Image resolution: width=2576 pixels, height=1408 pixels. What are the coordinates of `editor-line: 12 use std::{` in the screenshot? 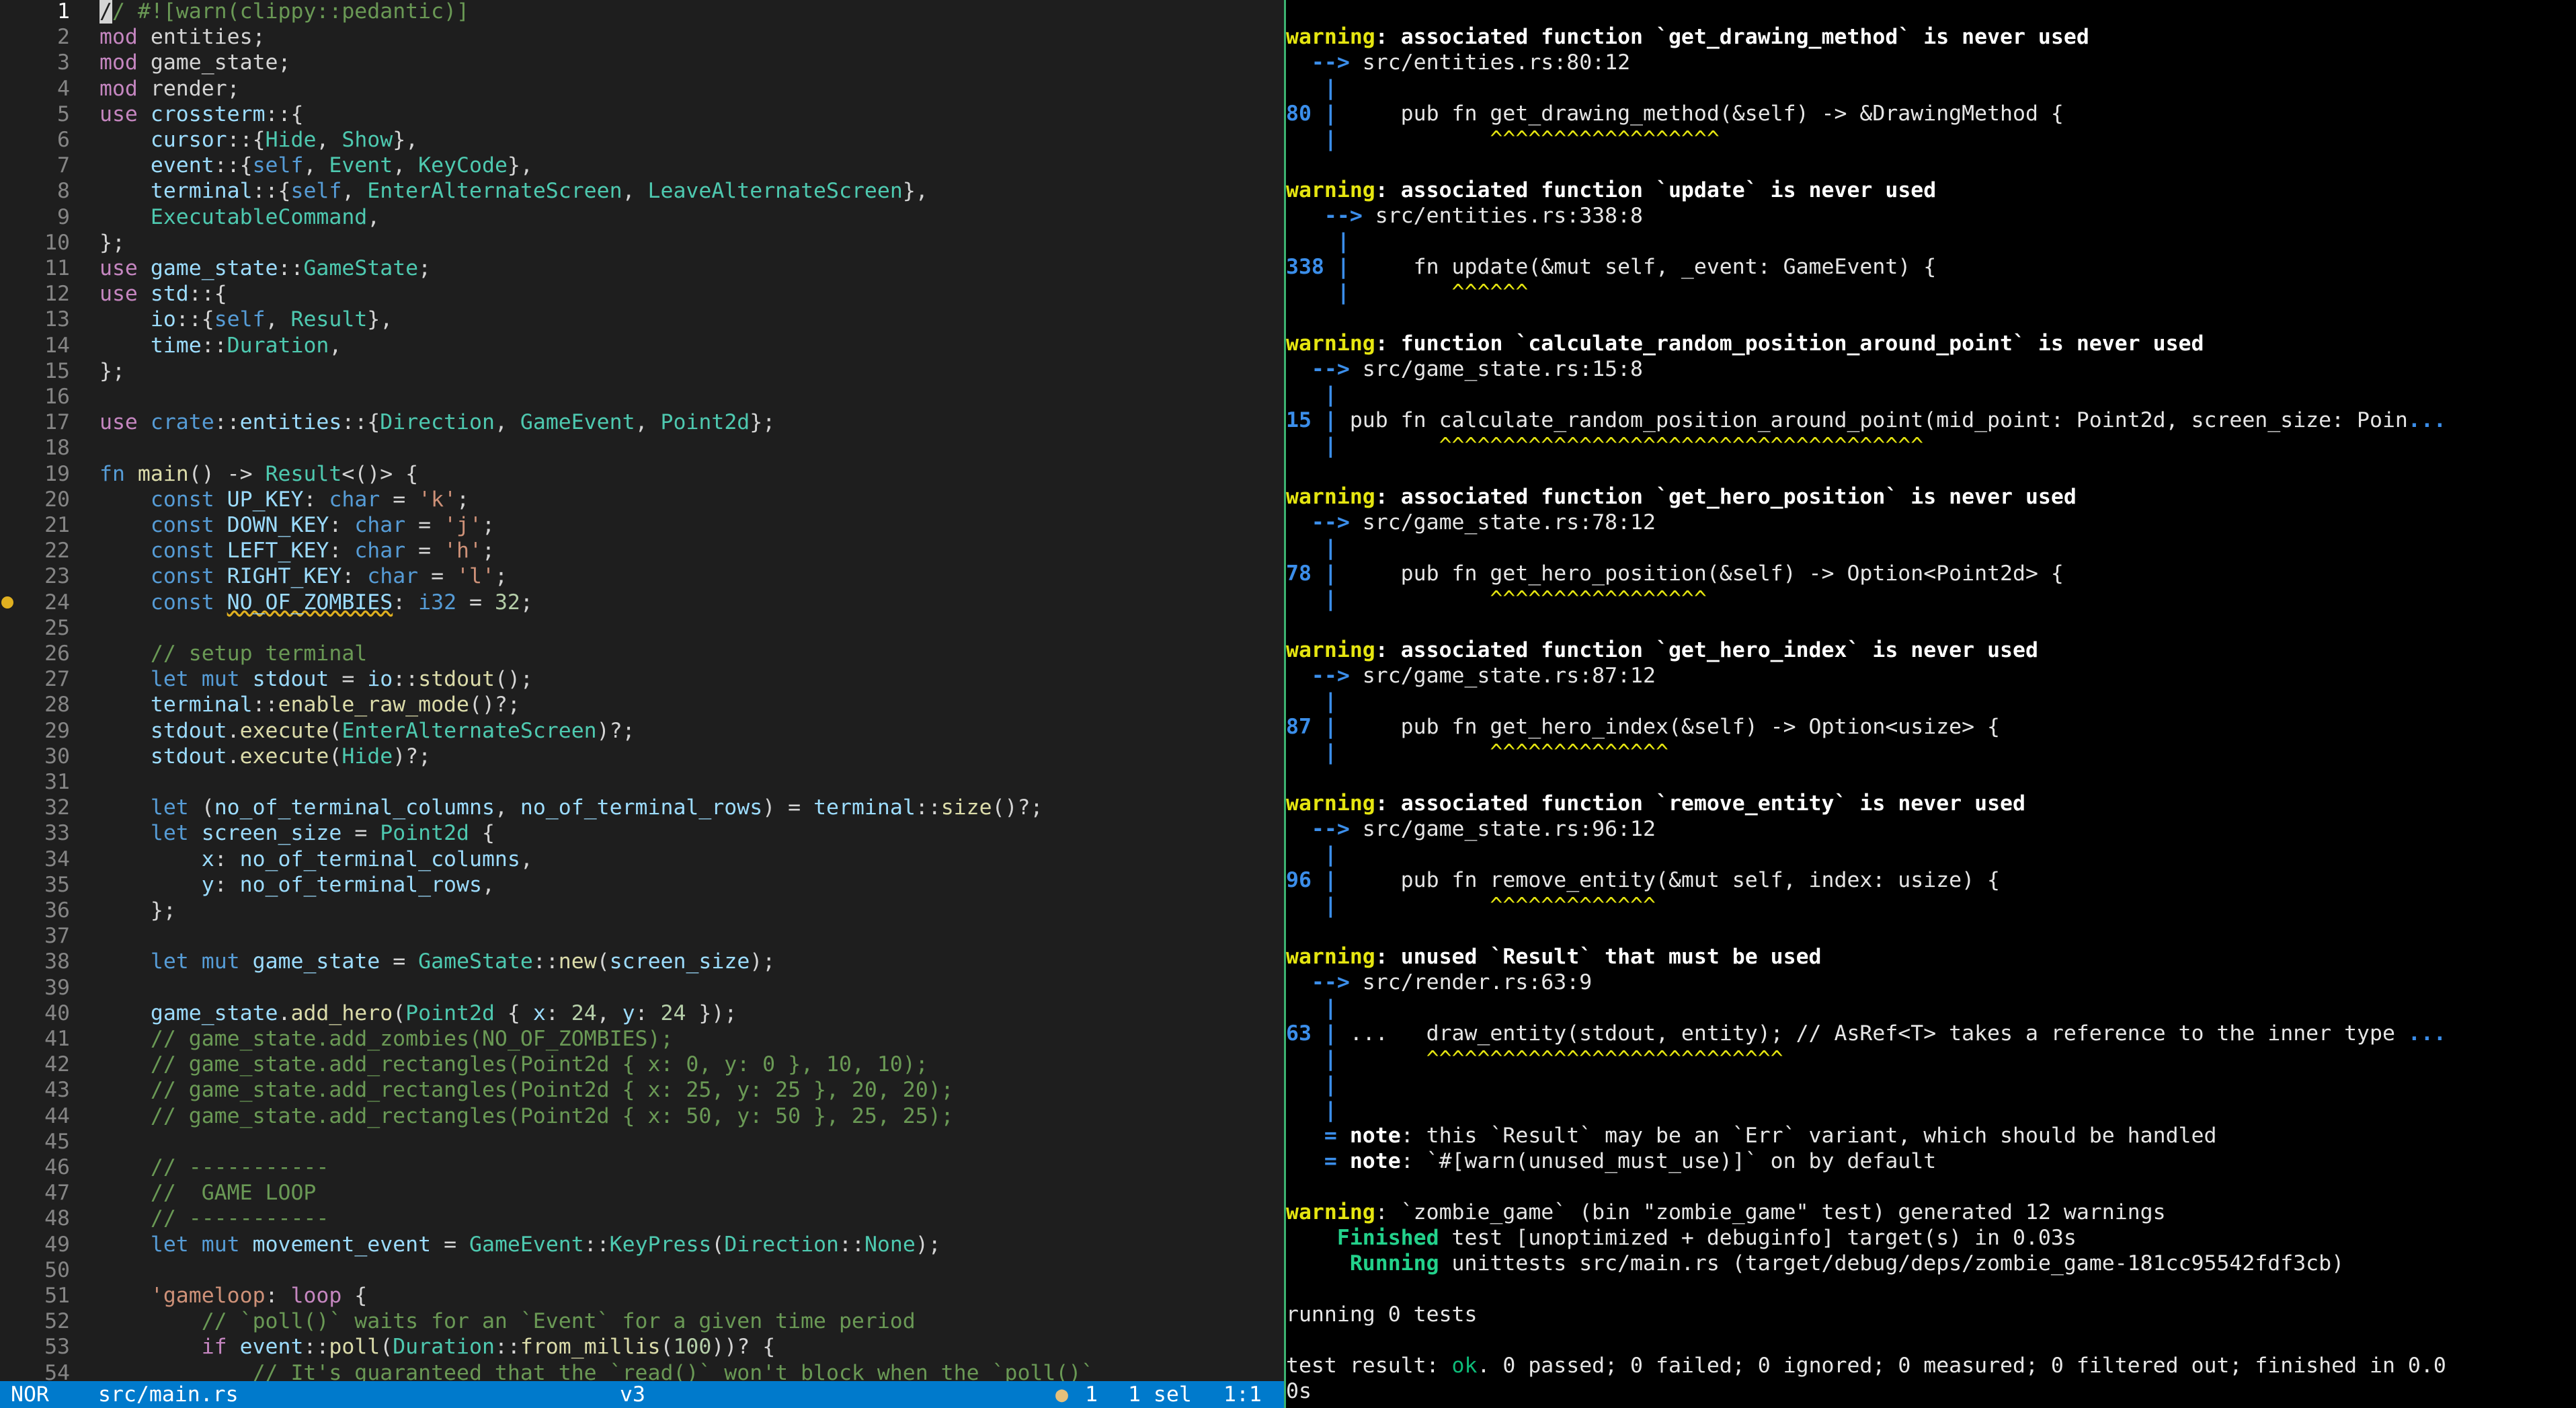 It's located at (642, 294).